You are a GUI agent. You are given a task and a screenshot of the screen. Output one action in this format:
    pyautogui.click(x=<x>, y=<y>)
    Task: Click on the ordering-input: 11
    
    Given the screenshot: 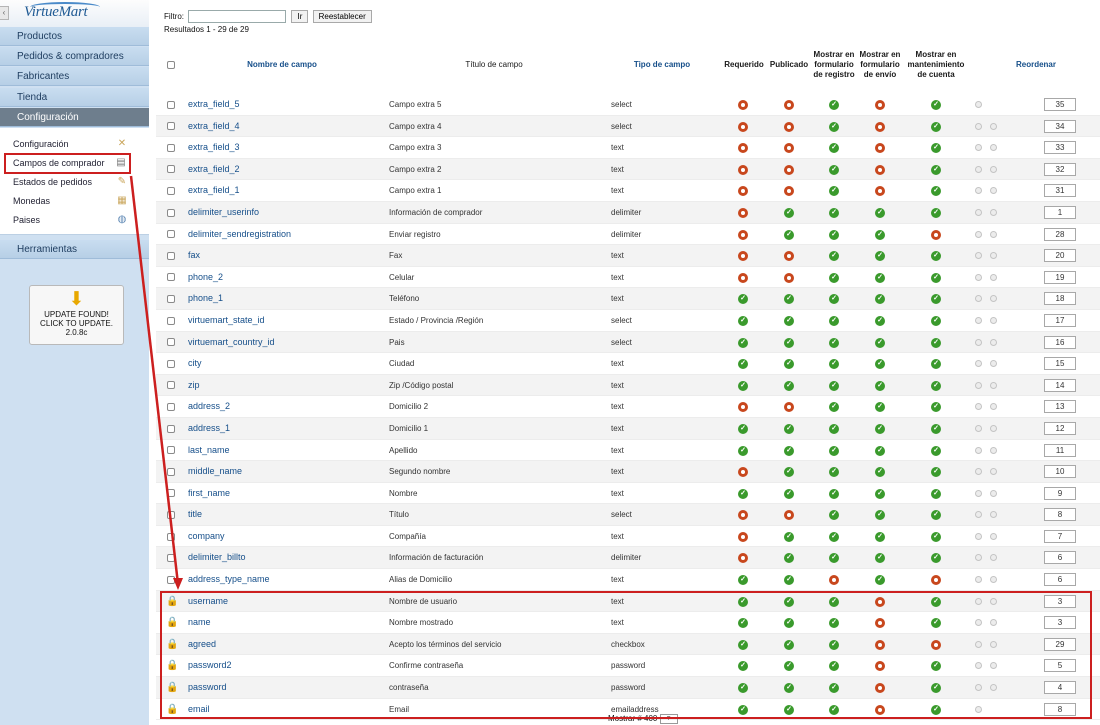 What is the action you would take?
    pyautogui.click(x=1060, y=450)
    